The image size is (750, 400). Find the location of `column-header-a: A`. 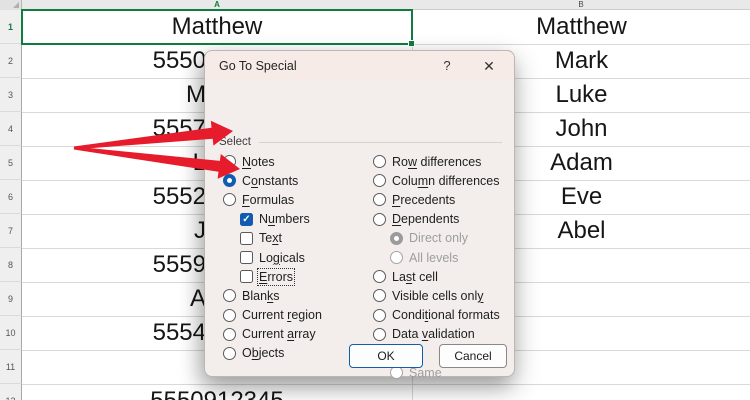

column-header-a: A is located at coordinates (217, 5).